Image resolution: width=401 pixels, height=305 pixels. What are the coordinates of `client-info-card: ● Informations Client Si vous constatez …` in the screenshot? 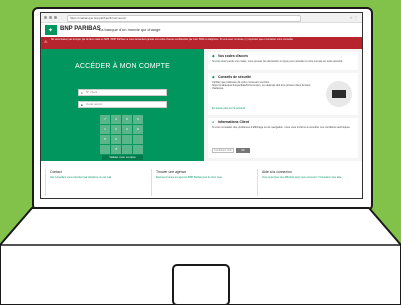 It's located at (283, 138).